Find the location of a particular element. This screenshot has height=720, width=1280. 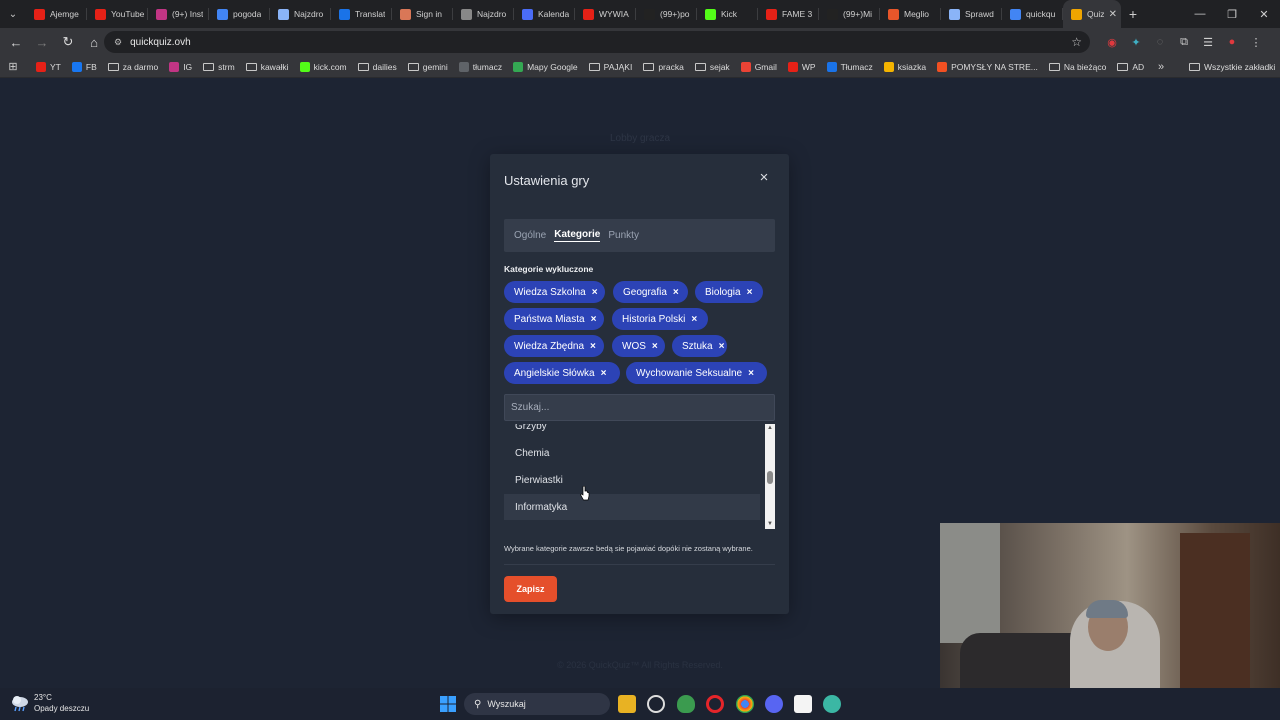

shield-browser-icon is located at coordinates (686, 704).